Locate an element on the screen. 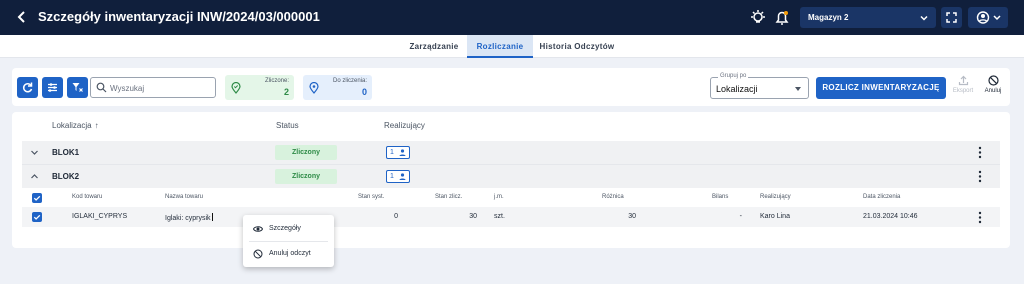 This screenshot has width=1024, height=284. menu-item-cancel-read-label: Anuluj odczyt is located at coordinates (290, 253).